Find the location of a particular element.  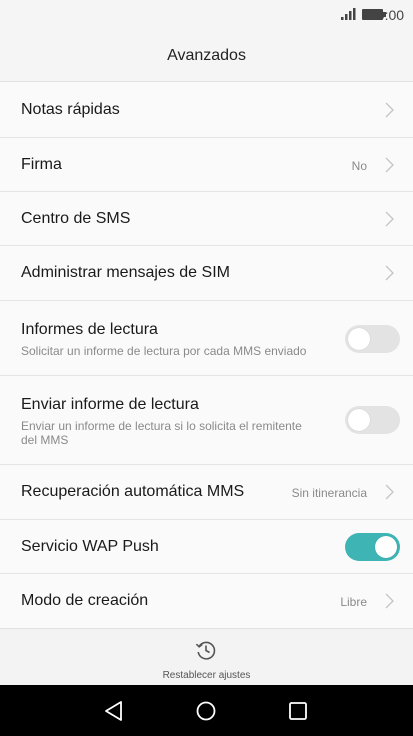

setting-value: No is located at coordinates (359, 166).